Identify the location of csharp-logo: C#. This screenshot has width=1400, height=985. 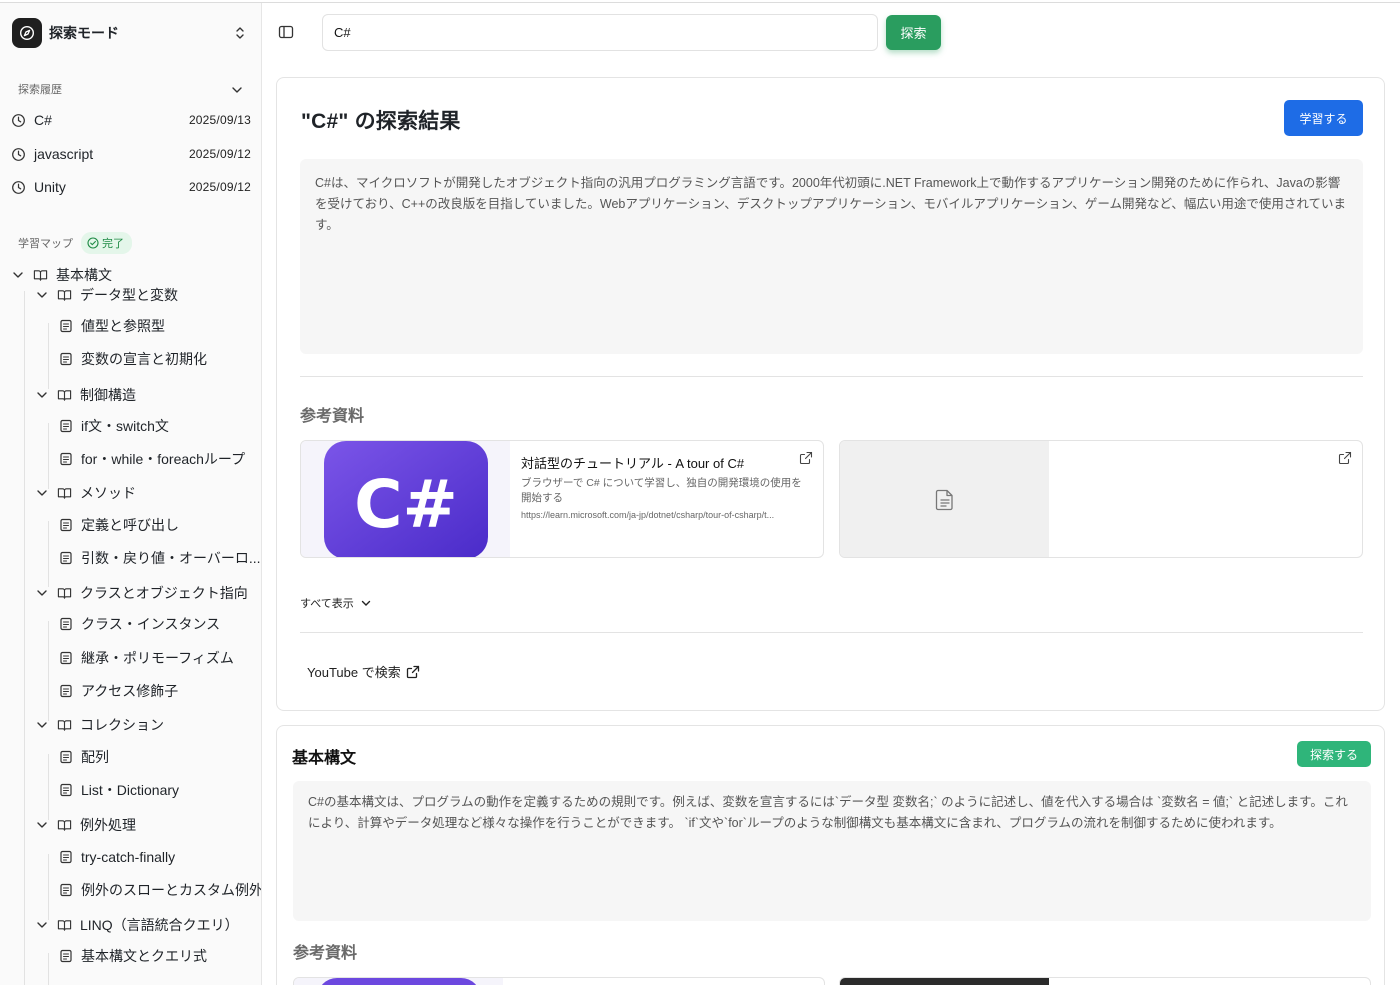
(406, 499).